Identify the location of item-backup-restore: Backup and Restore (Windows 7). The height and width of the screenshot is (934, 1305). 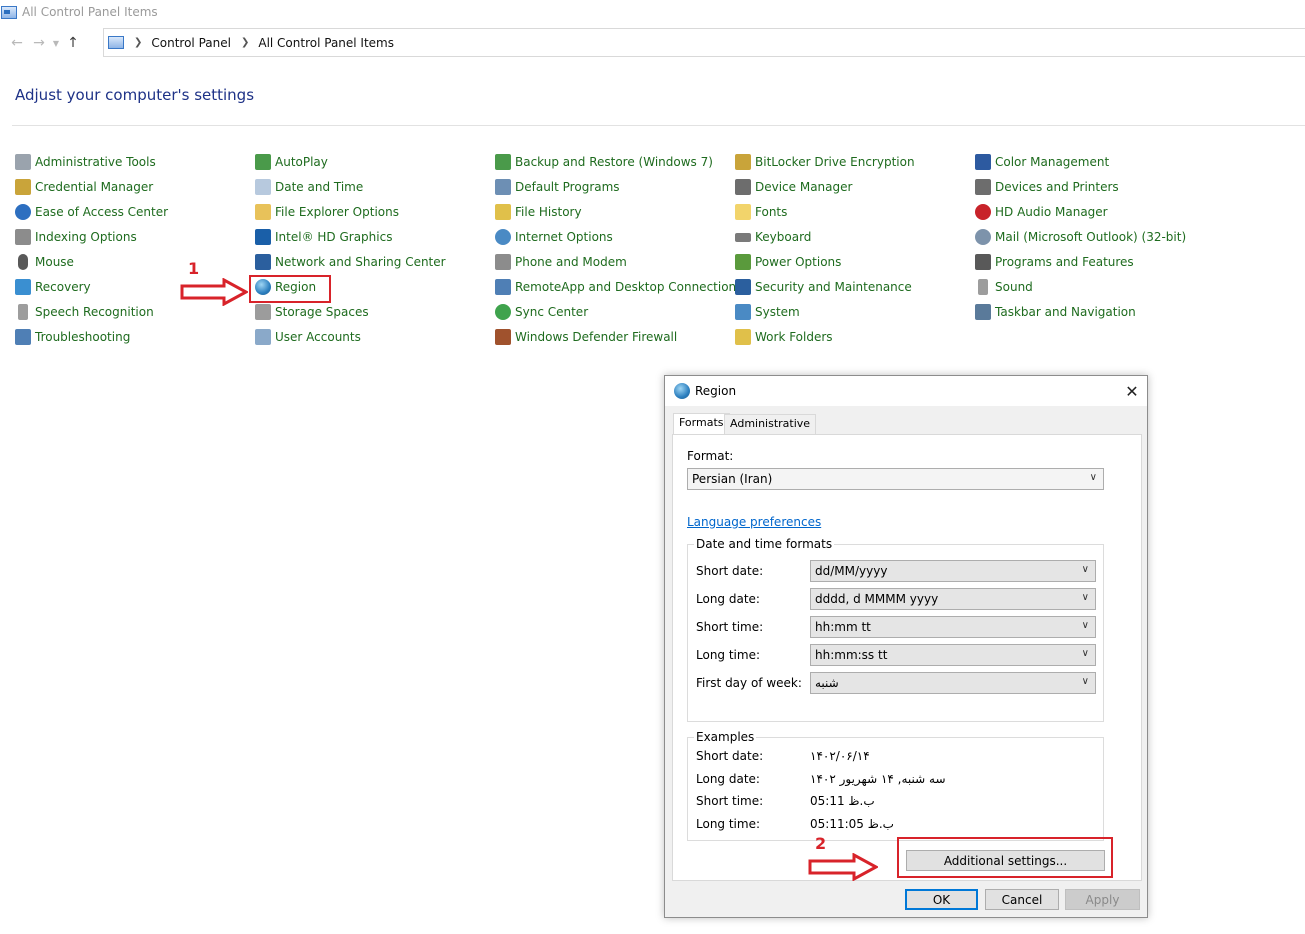
(604, 162).